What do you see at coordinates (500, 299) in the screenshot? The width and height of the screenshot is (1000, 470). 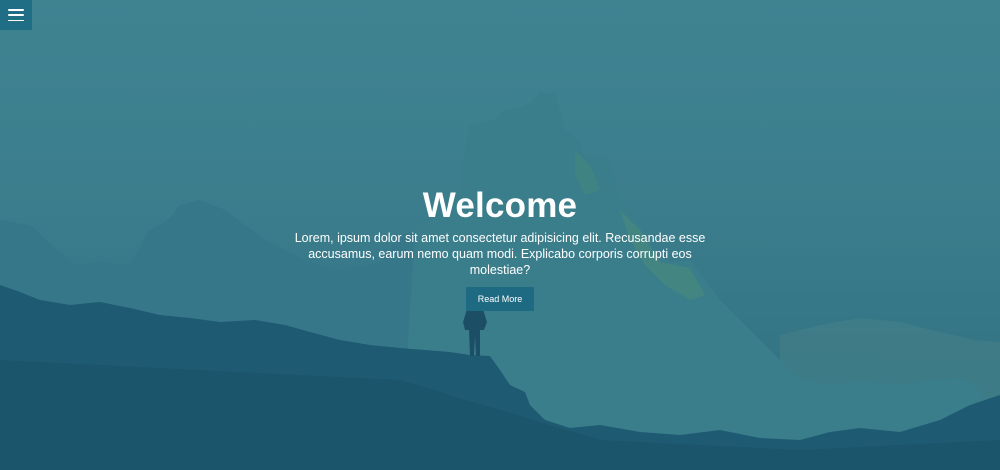 I see `read-more-button: Read More` at bounding box center [500, 299].